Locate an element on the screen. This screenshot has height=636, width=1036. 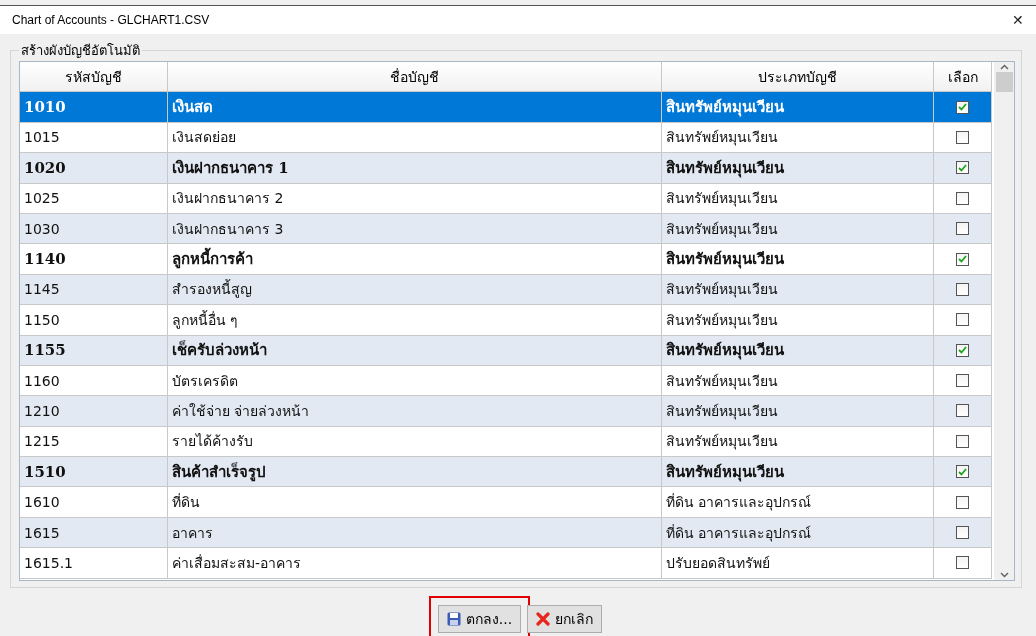
table-cell: ที่ดิน is located at coordinates (415, 502).